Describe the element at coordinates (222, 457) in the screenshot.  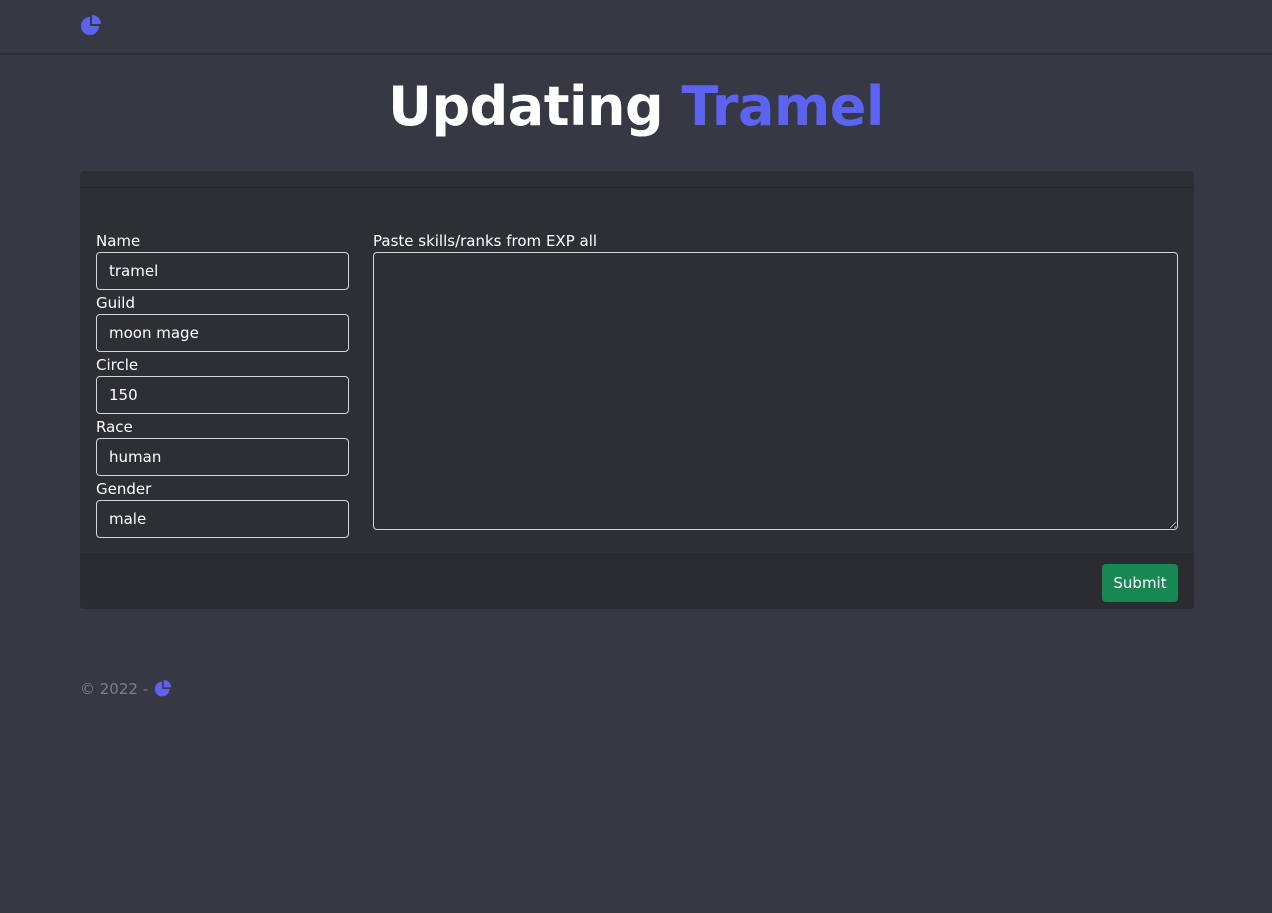
I see `race-input` at that location.